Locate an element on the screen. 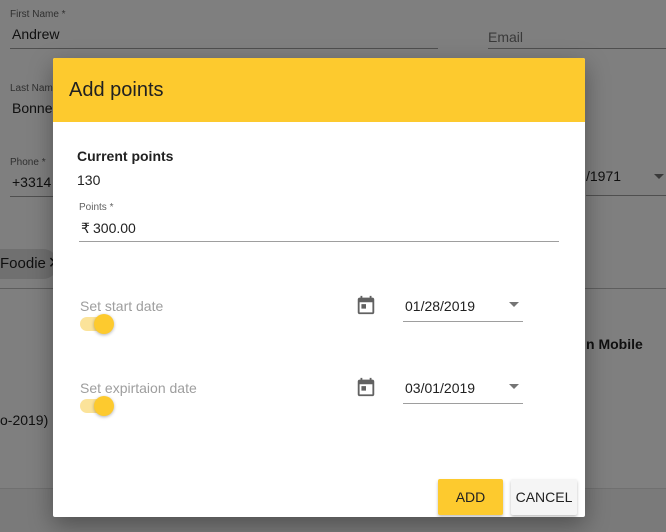 The height and width of the screenshot is (532, 666). expiration-date-underline is located at coordinates (463, 403).